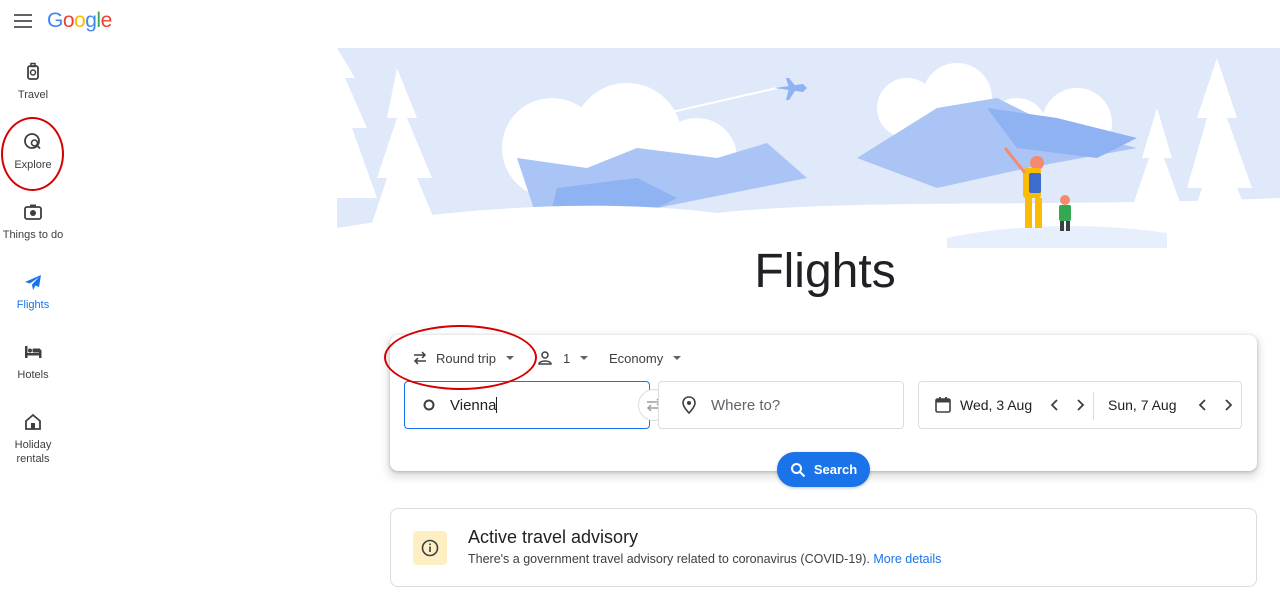 The image size is (1280, 607). Describe the element at coordinates (33, 282) in the screenshot. I see `flight-icon` at that location.